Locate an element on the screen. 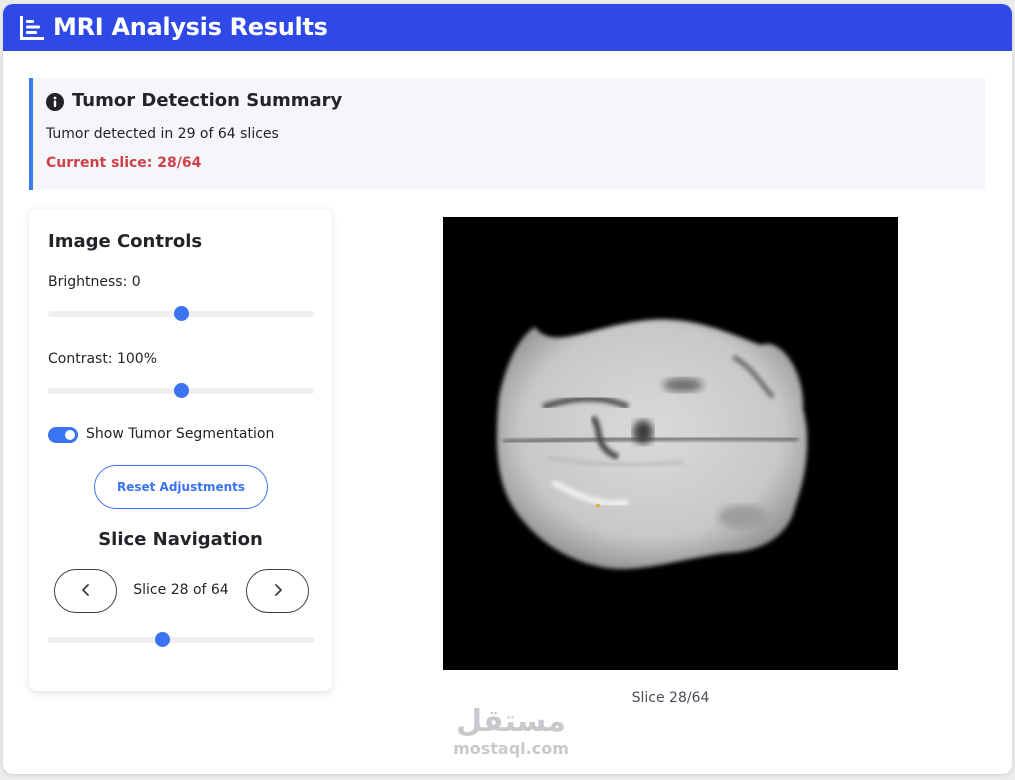  chevron-left-icon is located at coordinates (85, 590).